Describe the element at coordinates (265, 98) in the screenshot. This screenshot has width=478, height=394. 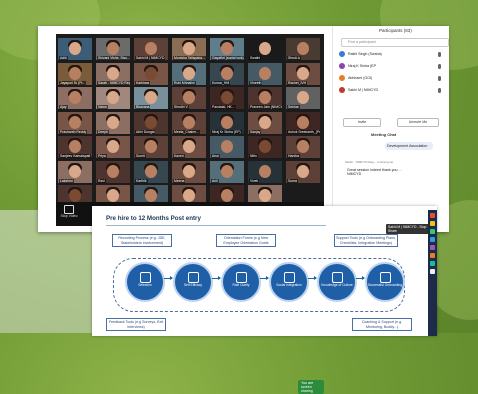
I see `participant-video-tile: Praveen Jain (NIMCYD...)` at that location.